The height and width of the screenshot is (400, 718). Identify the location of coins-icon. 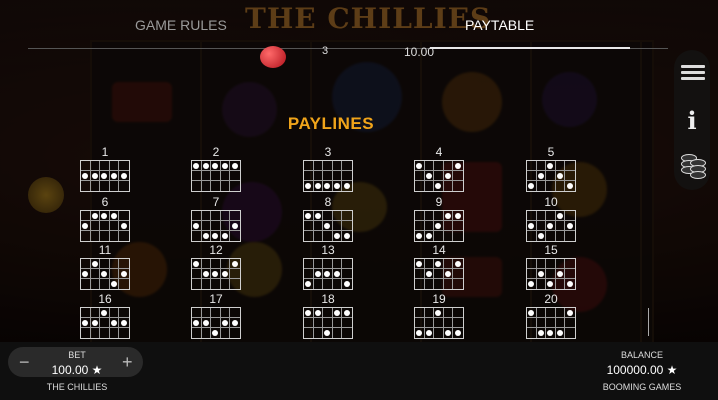
(693, 164).